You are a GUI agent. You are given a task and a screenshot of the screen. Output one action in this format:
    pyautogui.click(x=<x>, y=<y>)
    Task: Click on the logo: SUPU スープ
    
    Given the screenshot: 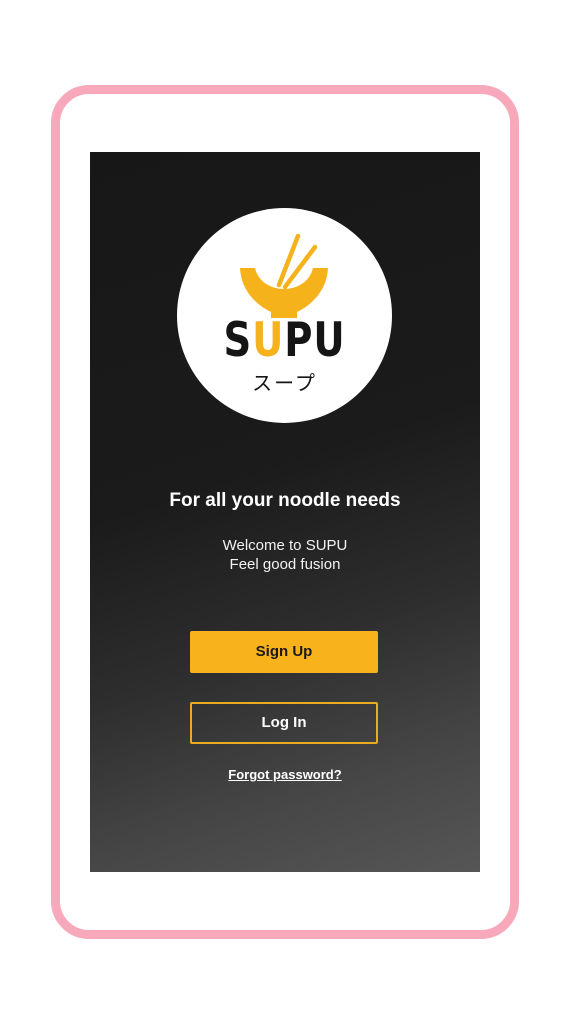 What is the action you would take?
    pyautogui.click(x=284, y=315)
    